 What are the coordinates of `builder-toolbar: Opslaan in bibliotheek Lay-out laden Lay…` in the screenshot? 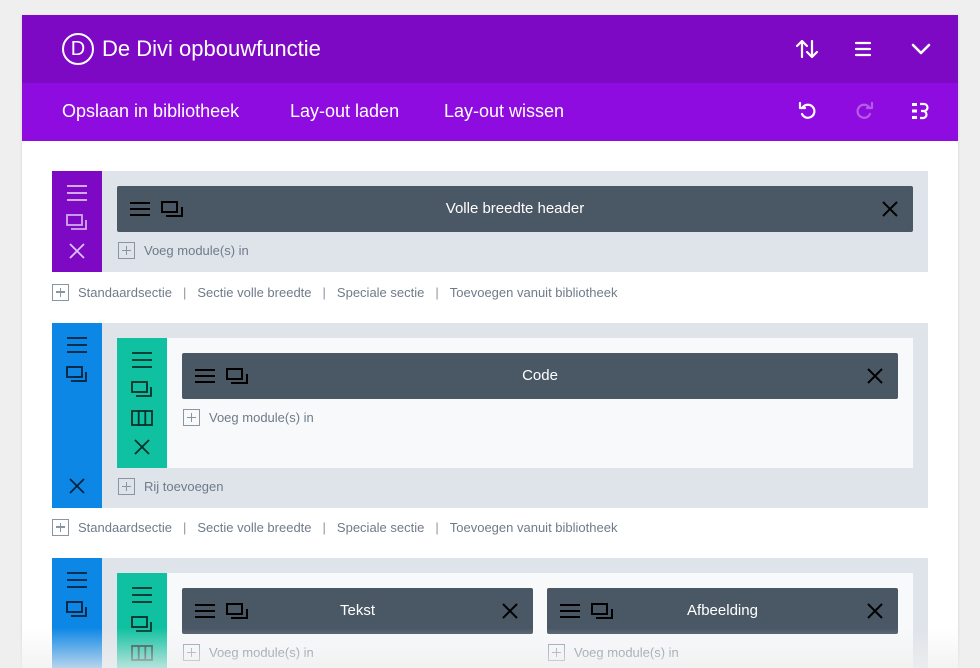 It's located at (490, 112).